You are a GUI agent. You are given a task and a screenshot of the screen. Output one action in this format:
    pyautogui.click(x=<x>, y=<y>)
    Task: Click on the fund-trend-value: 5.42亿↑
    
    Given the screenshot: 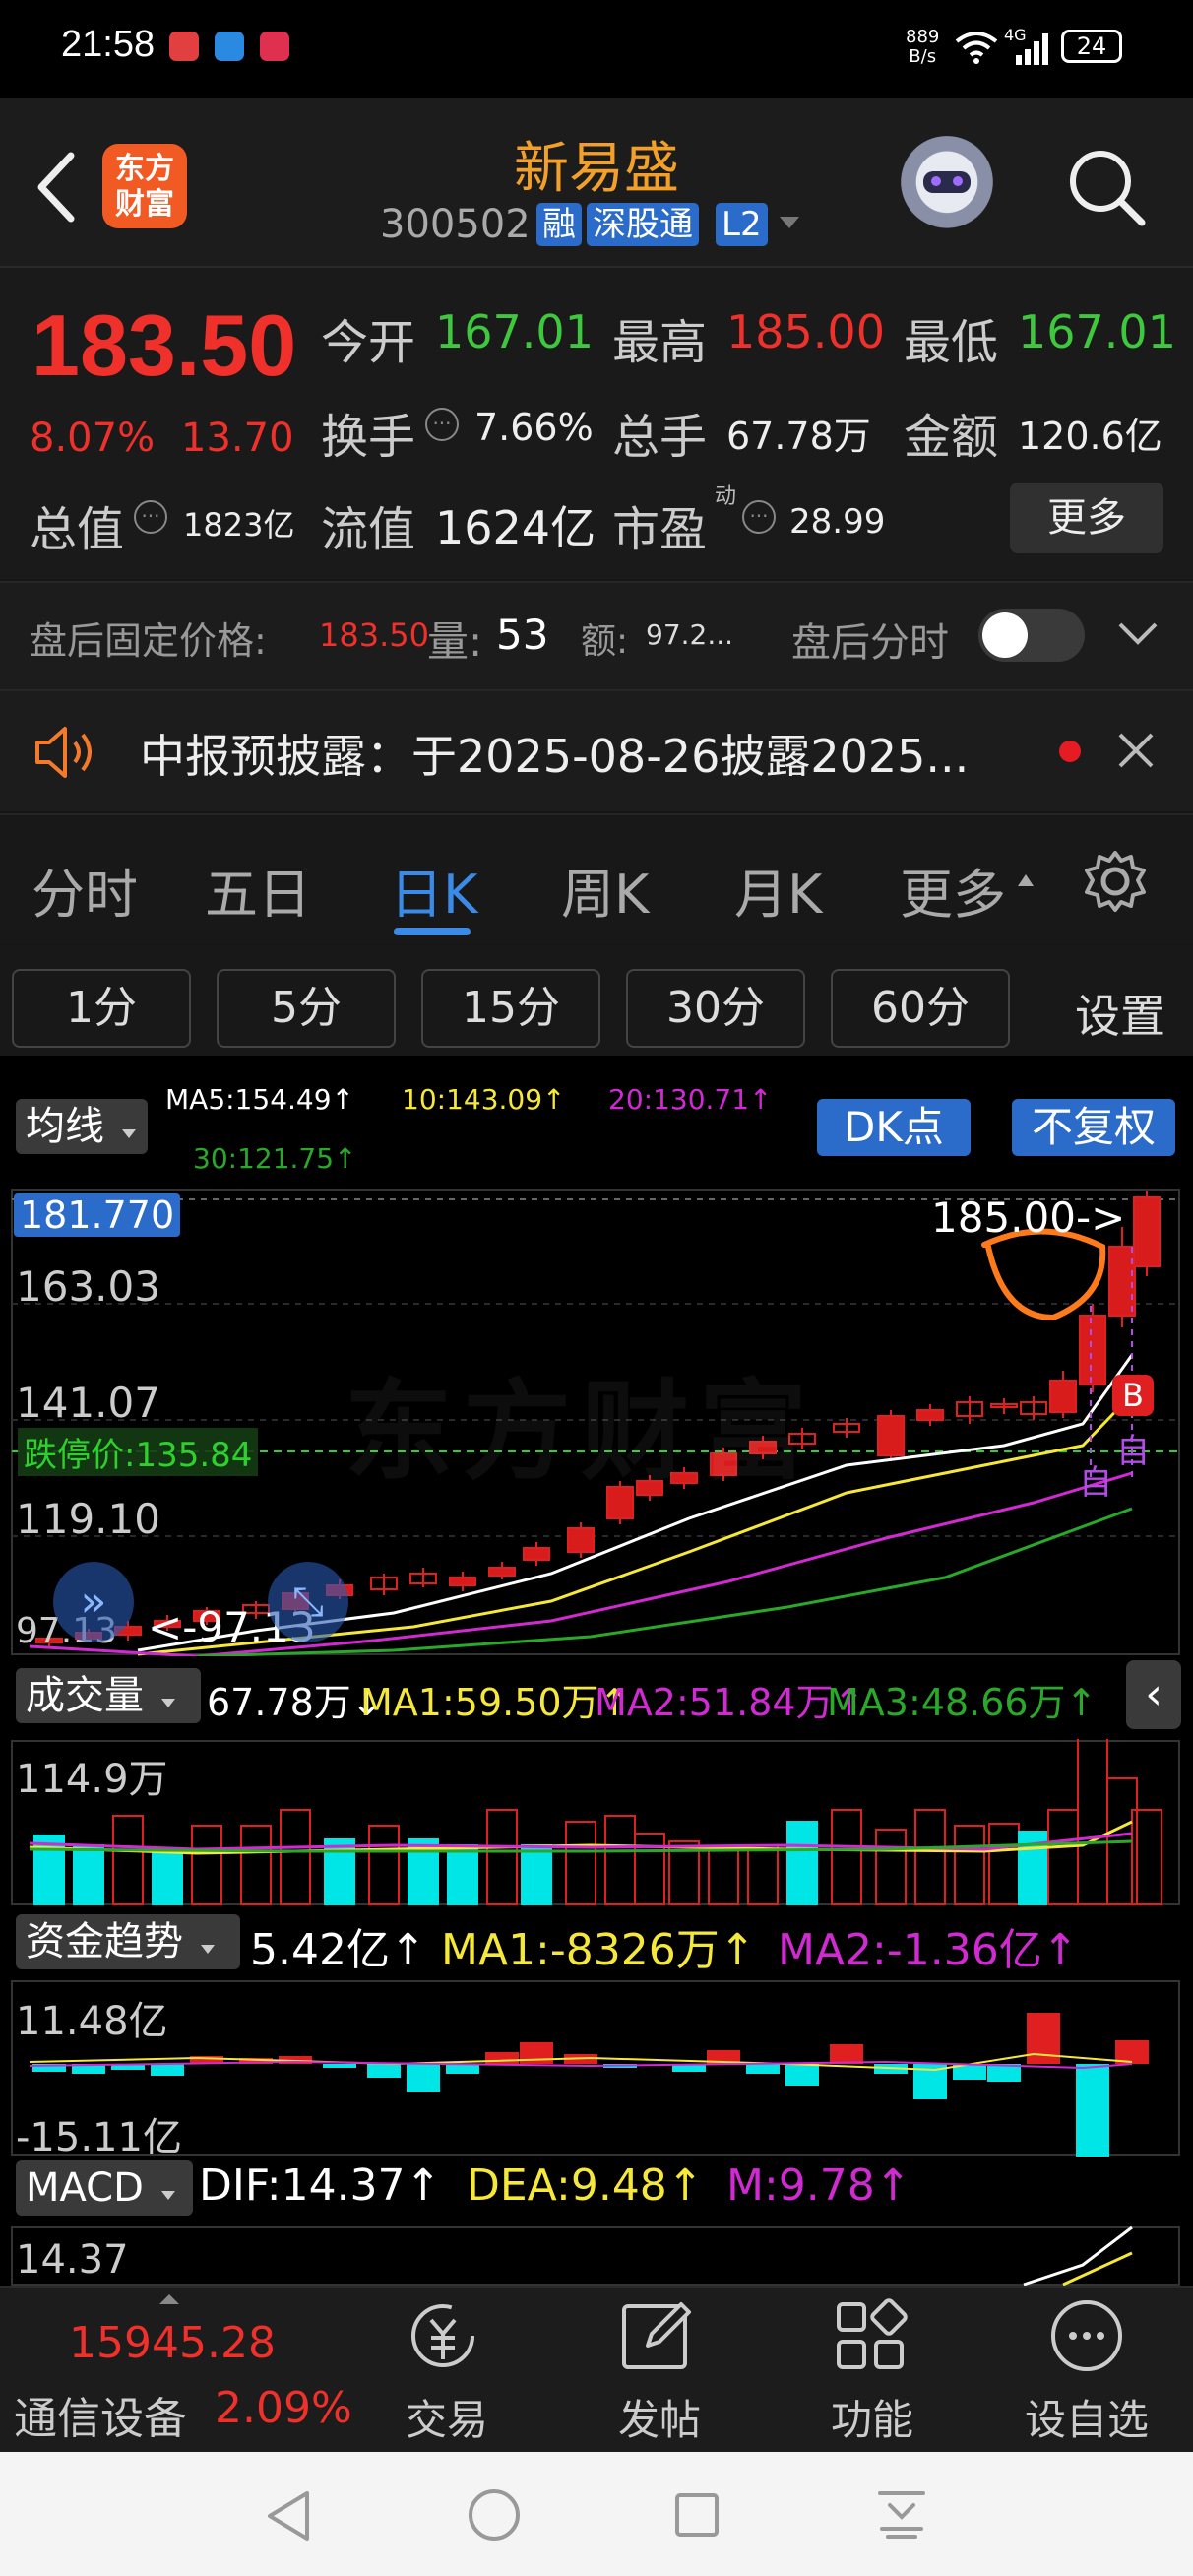 What is the action you would take?
    pyautogui.click(x=338, y=1950)
    